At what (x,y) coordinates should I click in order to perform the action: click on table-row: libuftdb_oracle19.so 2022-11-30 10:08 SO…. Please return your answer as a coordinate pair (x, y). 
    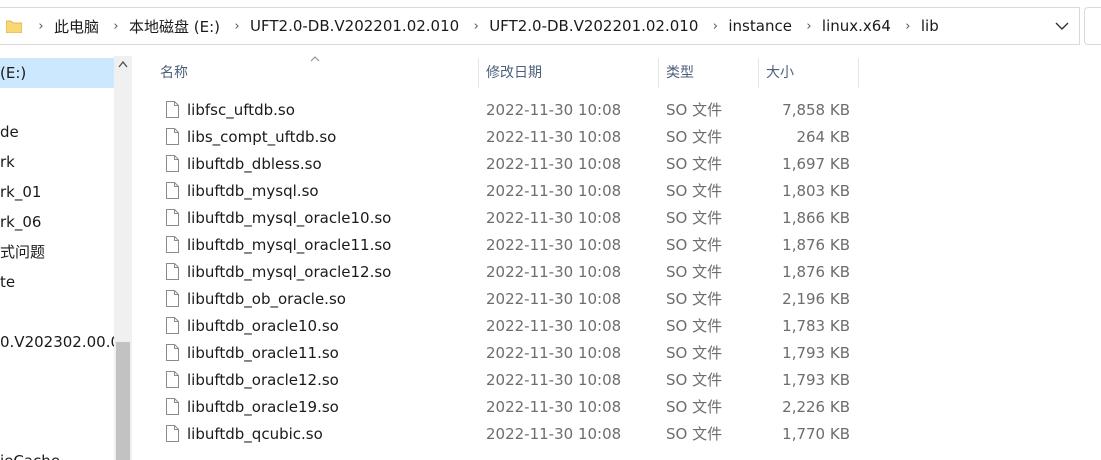
    Looking at the image, I should click on (510, 407).